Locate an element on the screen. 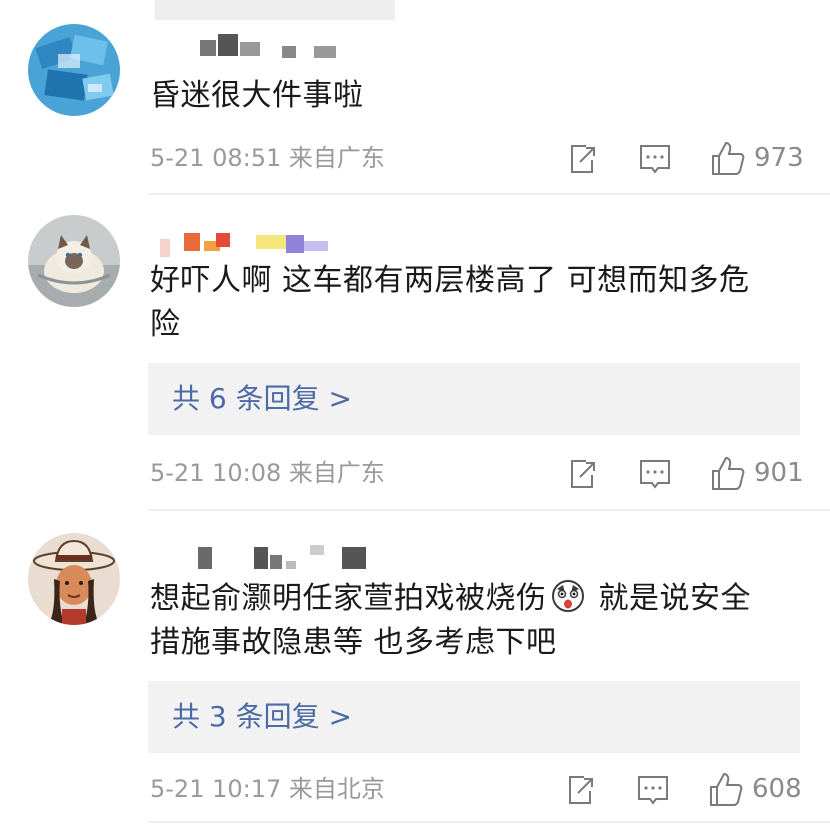  comment-meta: 5-21 10:17 来自北京 608 is located at coordinates (480, 789).